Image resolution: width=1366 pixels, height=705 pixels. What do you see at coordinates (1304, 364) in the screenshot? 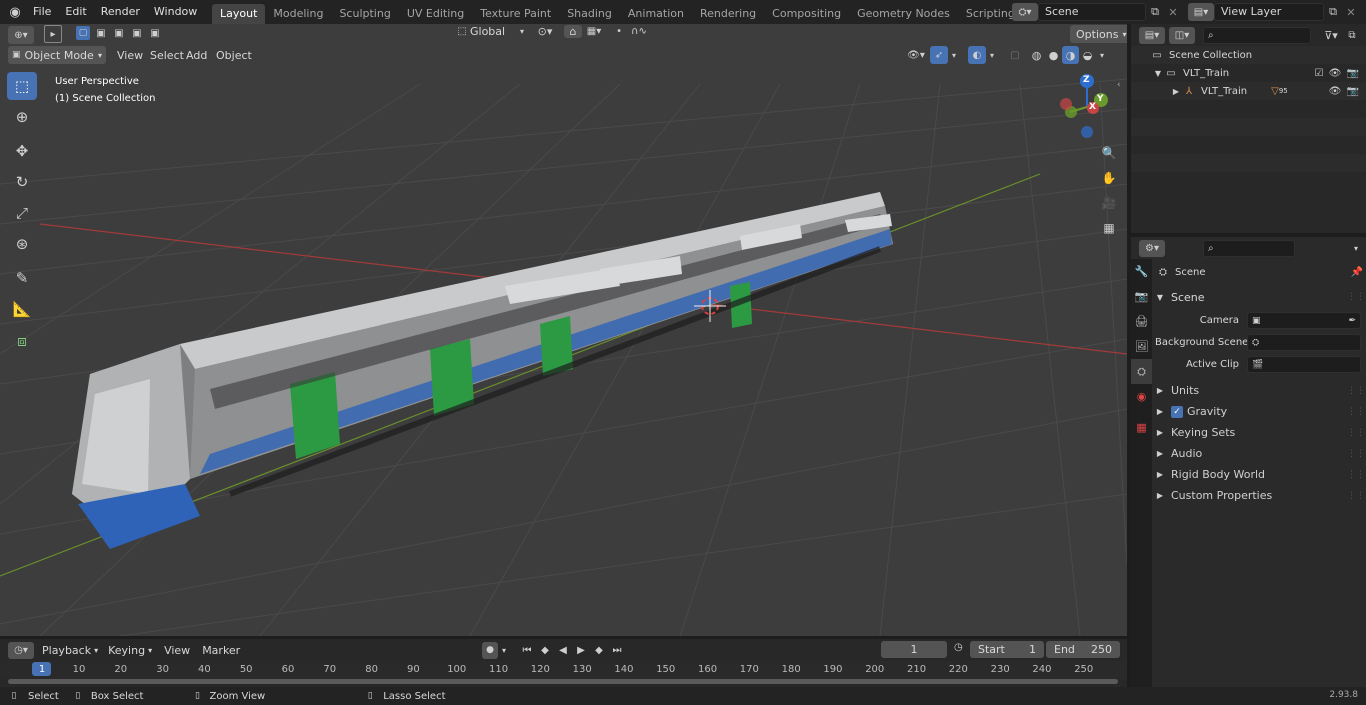
I see `active-clip-field: 🎬` at bounding box center [1304, 364].